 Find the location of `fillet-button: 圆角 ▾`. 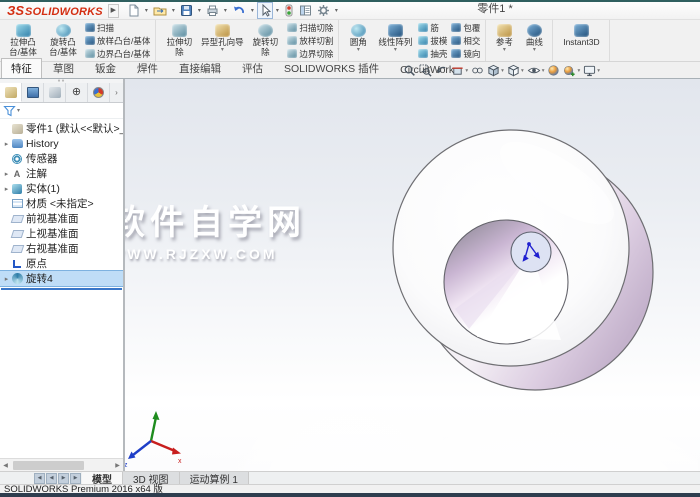

fillet-button: 圆角 ▾ is located at coordinates (358, 40).